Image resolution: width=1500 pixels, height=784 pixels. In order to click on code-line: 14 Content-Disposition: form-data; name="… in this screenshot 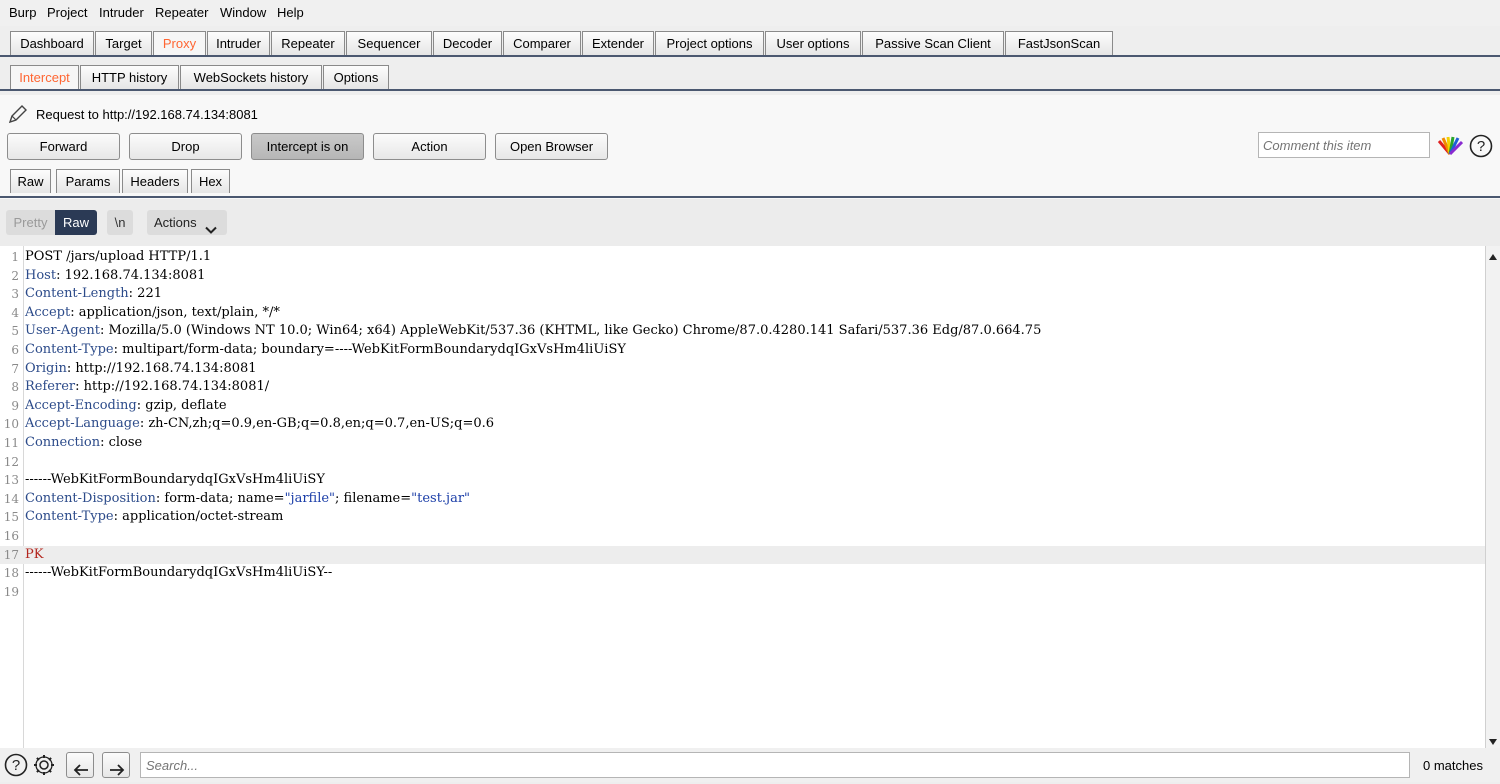, I will do `click(237, 498)`.